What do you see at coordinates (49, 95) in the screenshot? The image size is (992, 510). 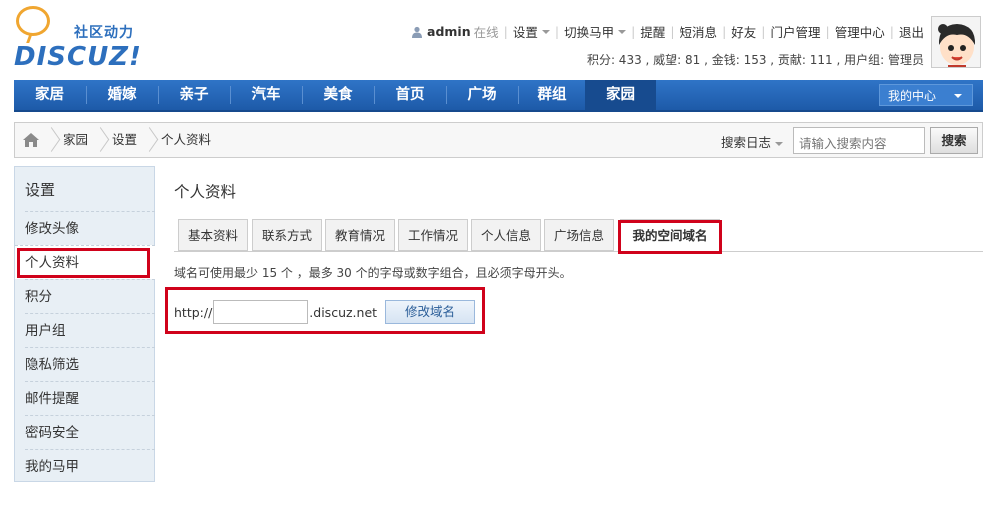 I see `nav-item-home-living: 家居` at bounding box center [49, 95].